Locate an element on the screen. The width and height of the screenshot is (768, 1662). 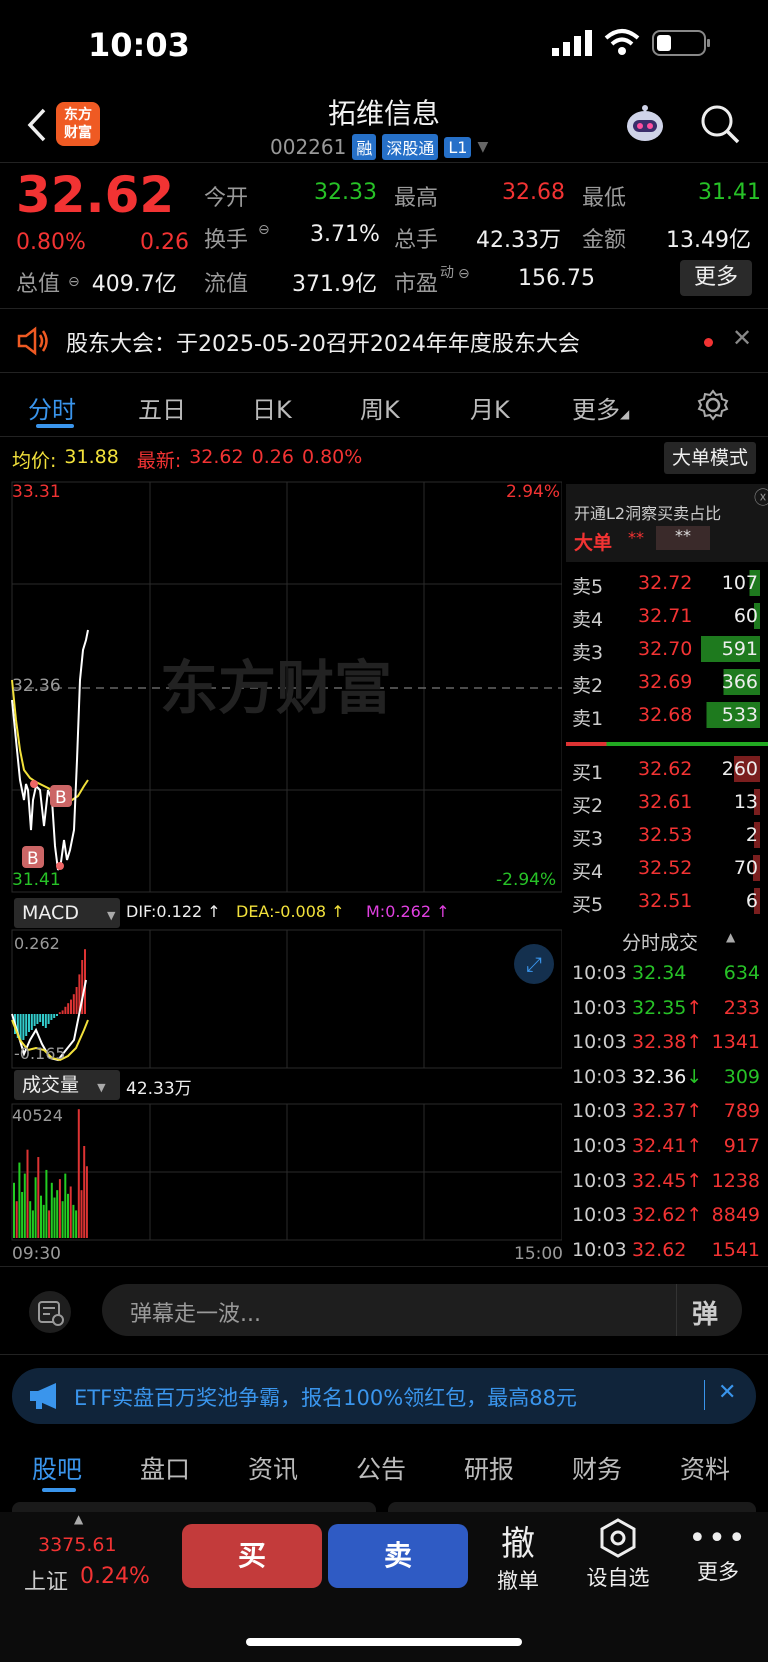
macd-top-value: 0.262 is located at coordinates (37, 943).